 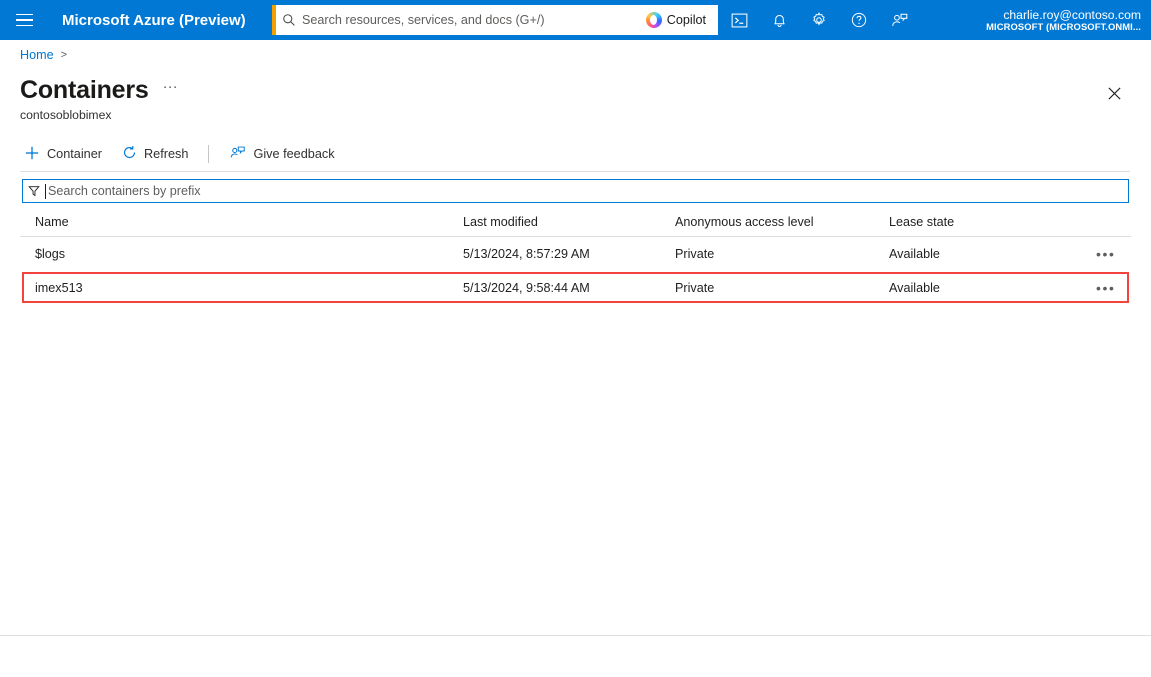 What do you see at coordinates (1114, 93) in the screenshot?
I see `close-blade-button` at bounding box center [1114, 93].